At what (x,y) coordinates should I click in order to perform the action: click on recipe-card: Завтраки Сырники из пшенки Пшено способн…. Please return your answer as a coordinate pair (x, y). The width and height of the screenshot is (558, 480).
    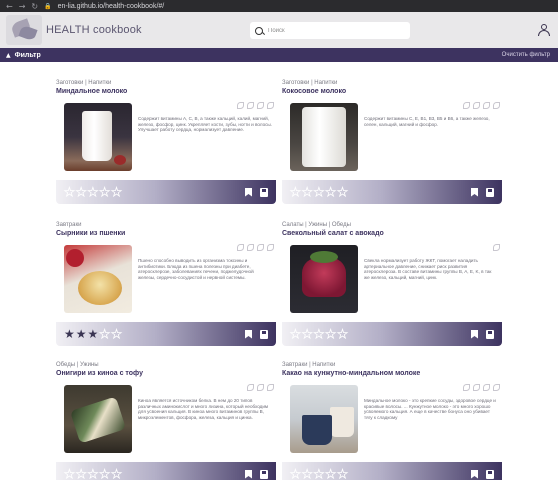
    Looking at the image, I should click on (166, 284).